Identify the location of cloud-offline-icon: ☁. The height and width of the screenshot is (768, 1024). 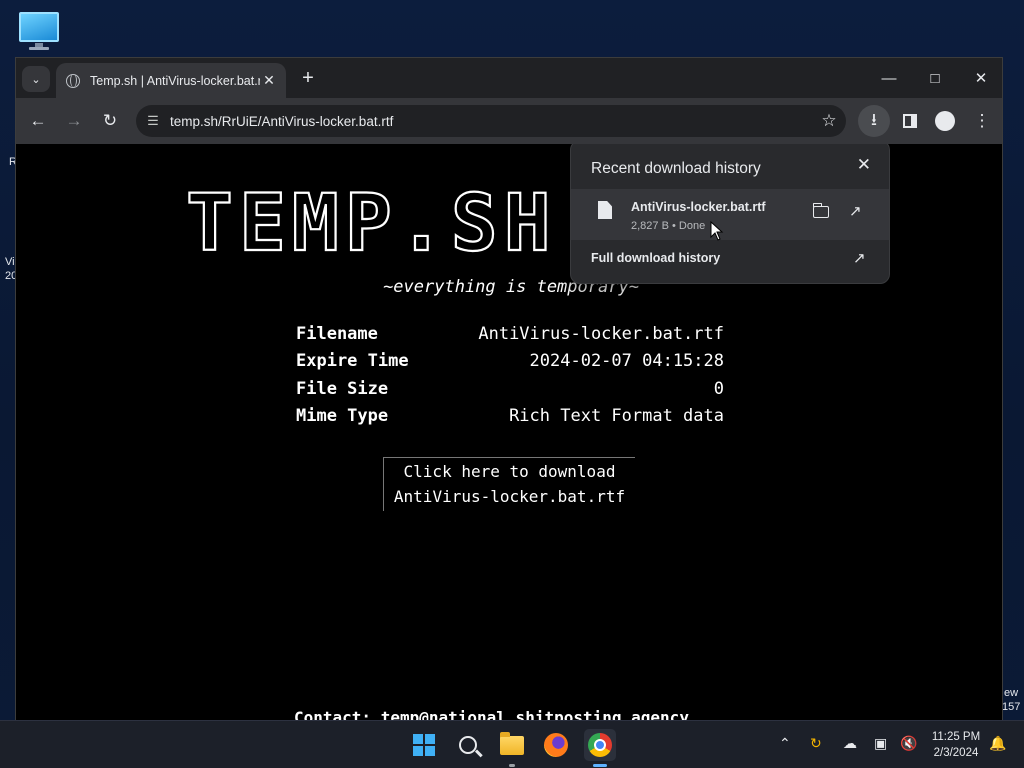
(850, 743).